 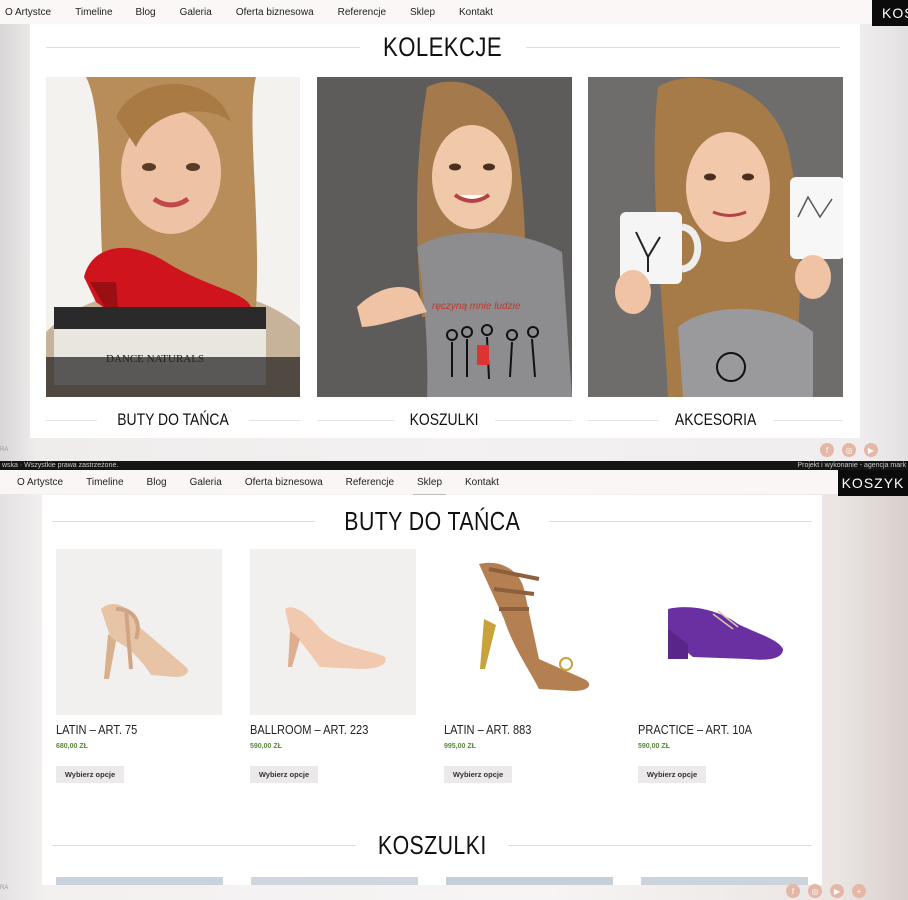 What do you see at coordinates (173, 420) in the screenshot?
I see `collection-caption-buty: BUTY DO TAŃCA` at bounding box center [173, 420].